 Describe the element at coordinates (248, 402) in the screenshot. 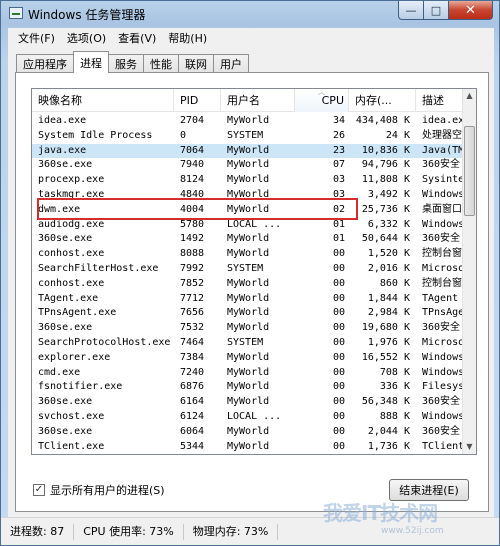

I see `table-row: 360se.exe 6164 MyWorld 00 56,348 K 360安全` at that location.